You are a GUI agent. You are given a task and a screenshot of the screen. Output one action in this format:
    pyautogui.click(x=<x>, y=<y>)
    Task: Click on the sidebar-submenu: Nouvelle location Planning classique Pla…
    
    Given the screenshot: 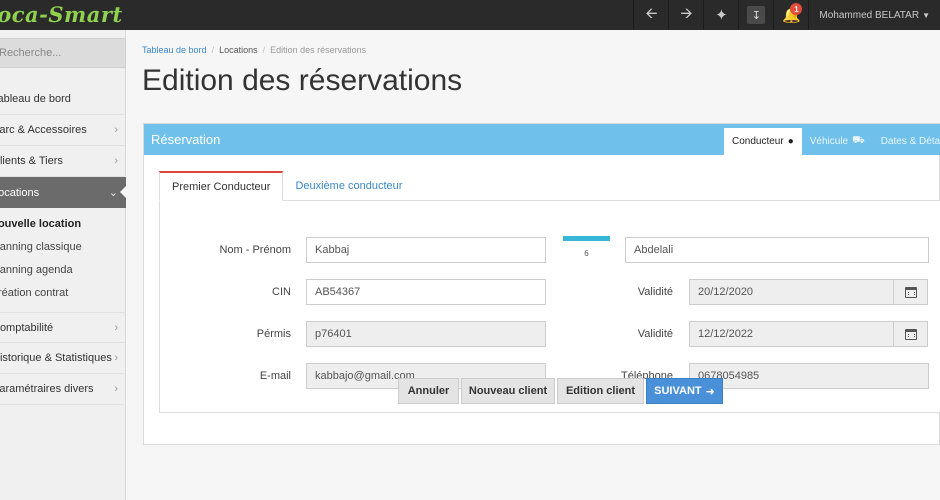 What is the action you would take?
    pyautogui.click(x=63, y=260)
    